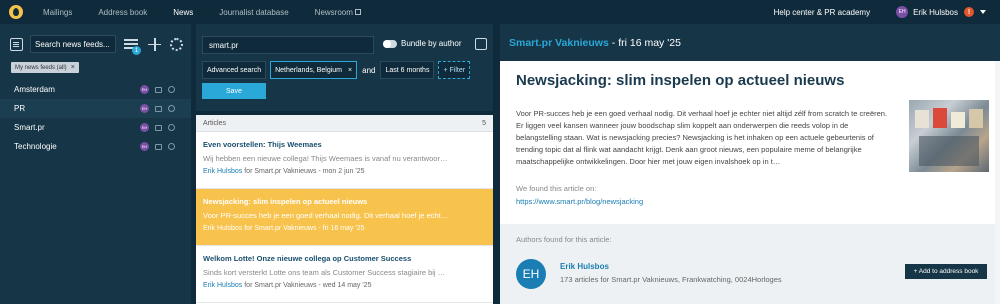  What do you see at coordinates (484, 123) in the screenshot?
I see `articles-count: 5` at bounding box center [484, 123].